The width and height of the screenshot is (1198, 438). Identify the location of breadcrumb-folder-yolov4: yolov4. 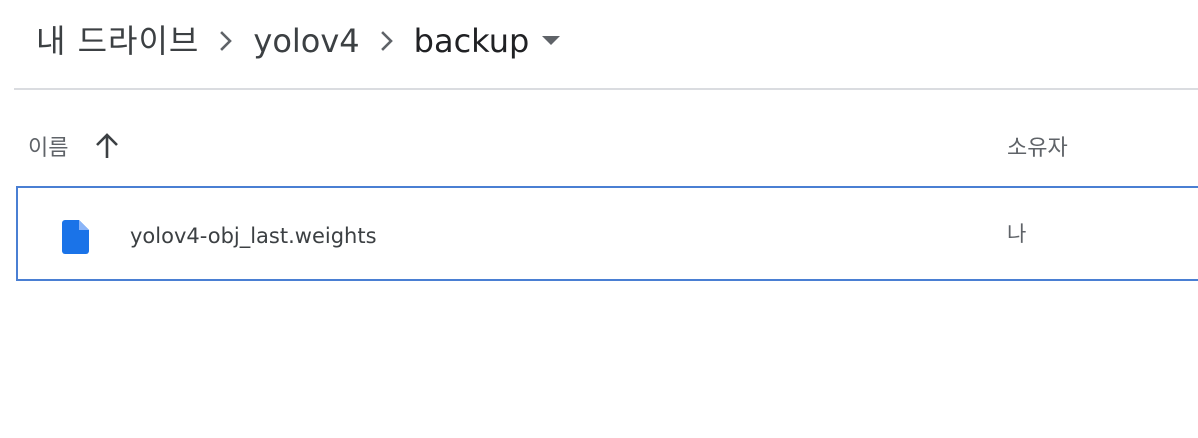
(306, 41).